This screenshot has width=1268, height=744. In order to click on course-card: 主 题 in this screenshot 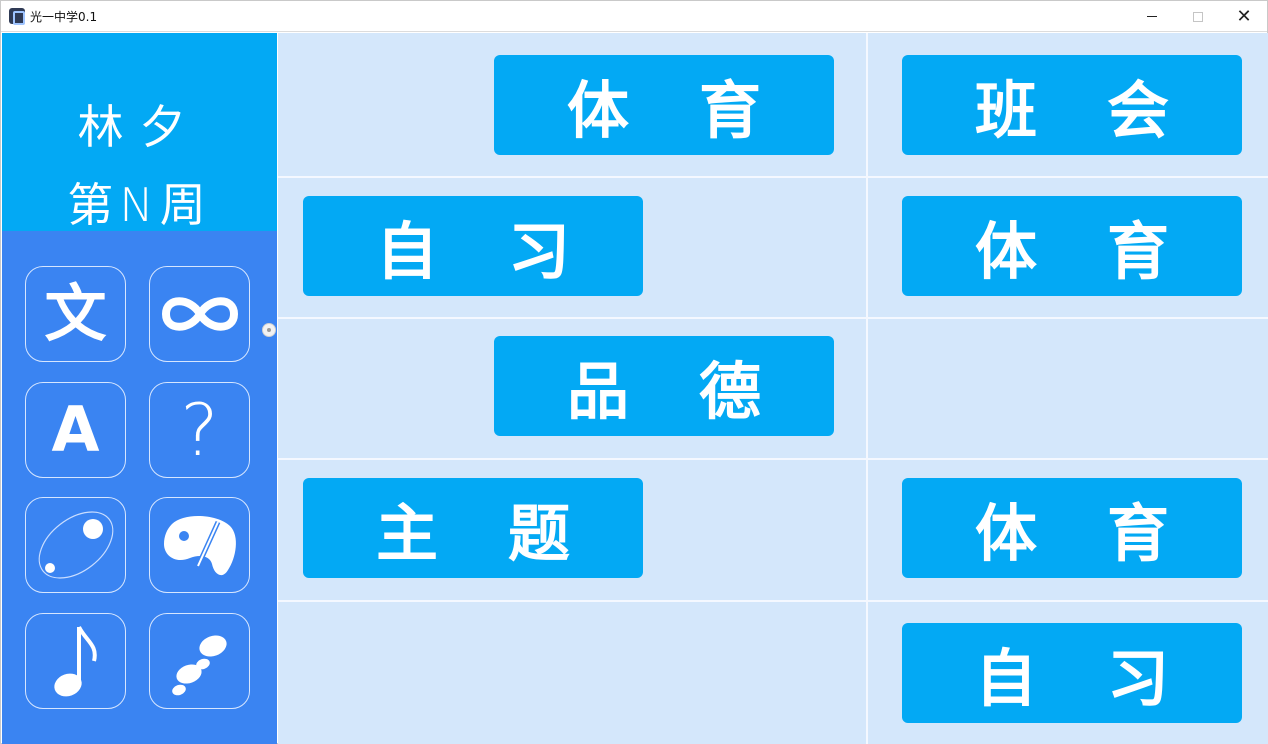, I will do `click(473, 528)`.